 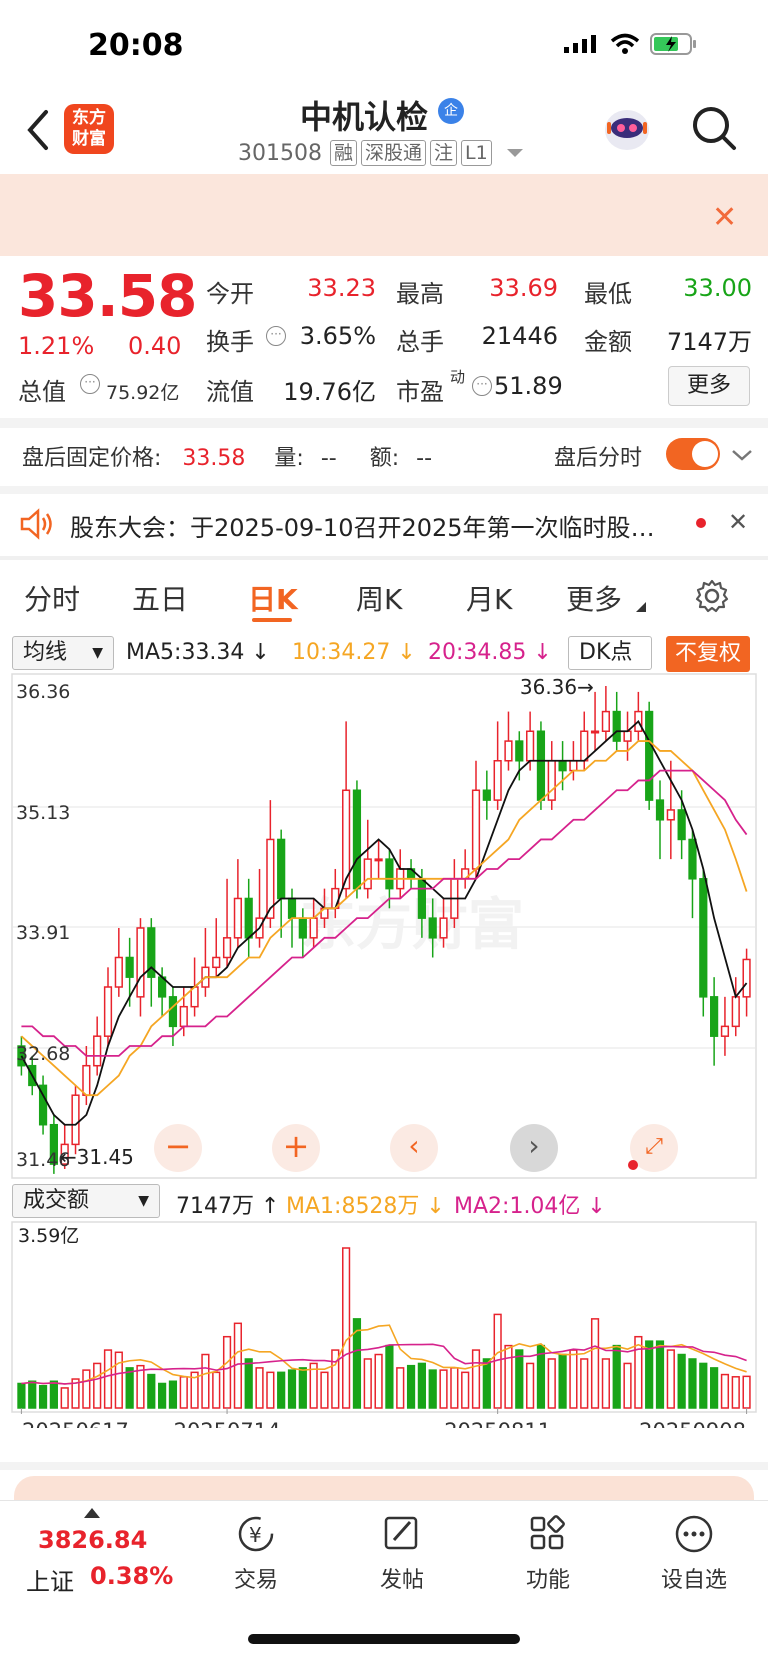 I want to click on nav-watchlist: 设自选, so click(x=694, y=1553).